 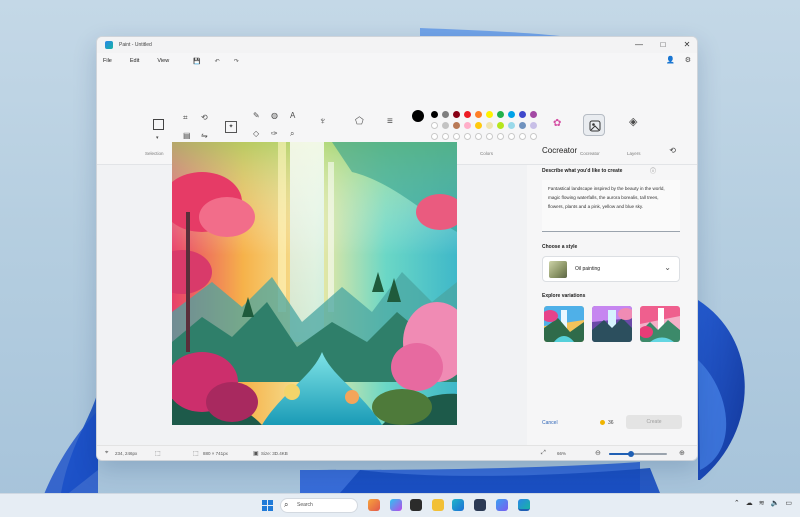 I want to click on menu-file: File, so click(x=107, y=61).